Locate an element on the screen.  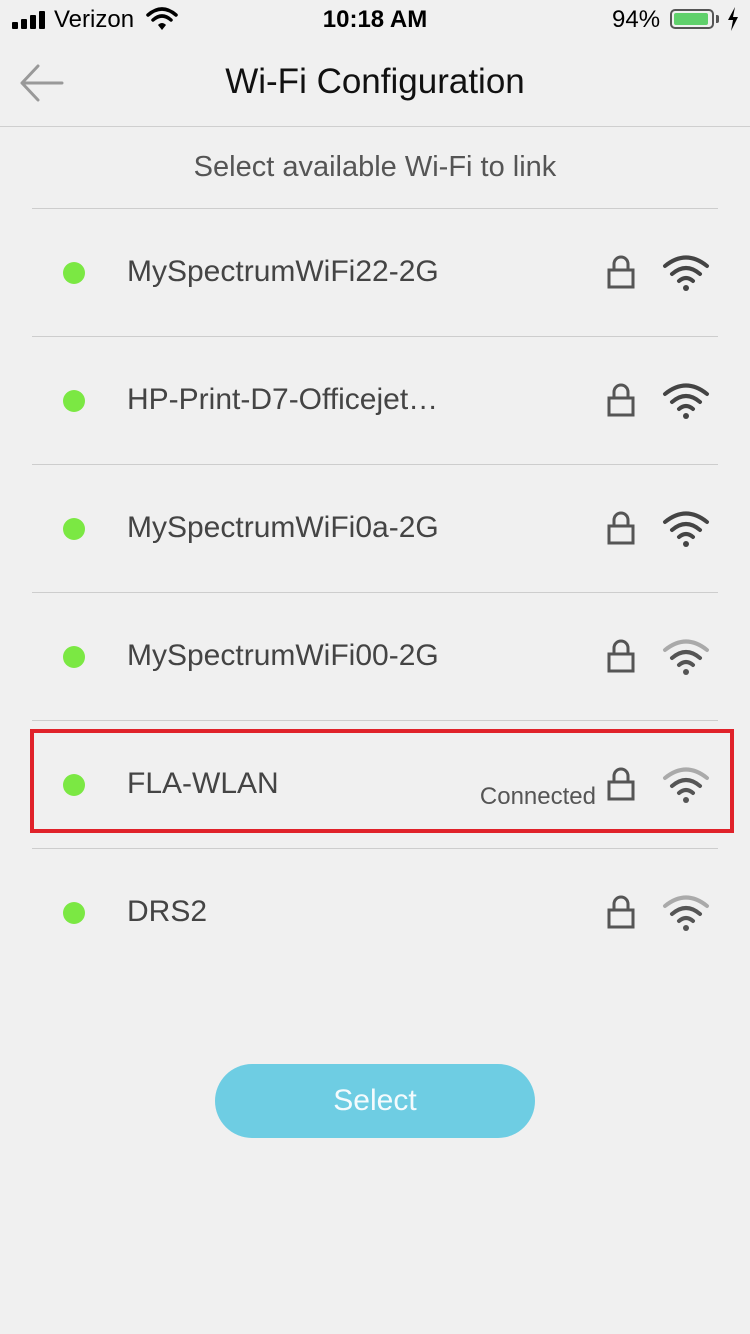
connection-status: Connected is located at coordinates (537, 796).